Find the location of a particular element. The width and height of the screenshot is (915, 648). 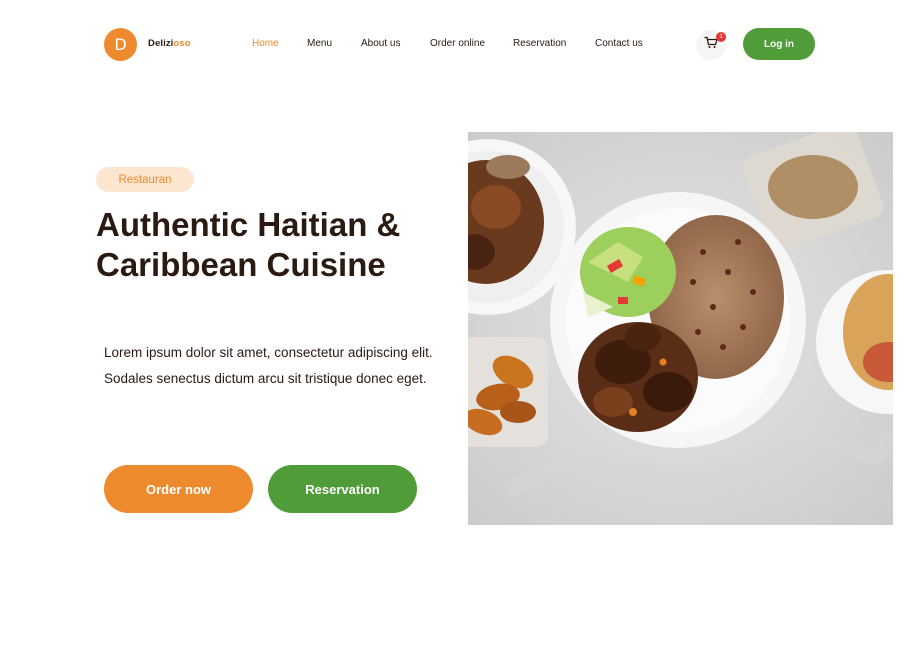

nav-link-order-online: Order online is located at coordinates (457, 43).